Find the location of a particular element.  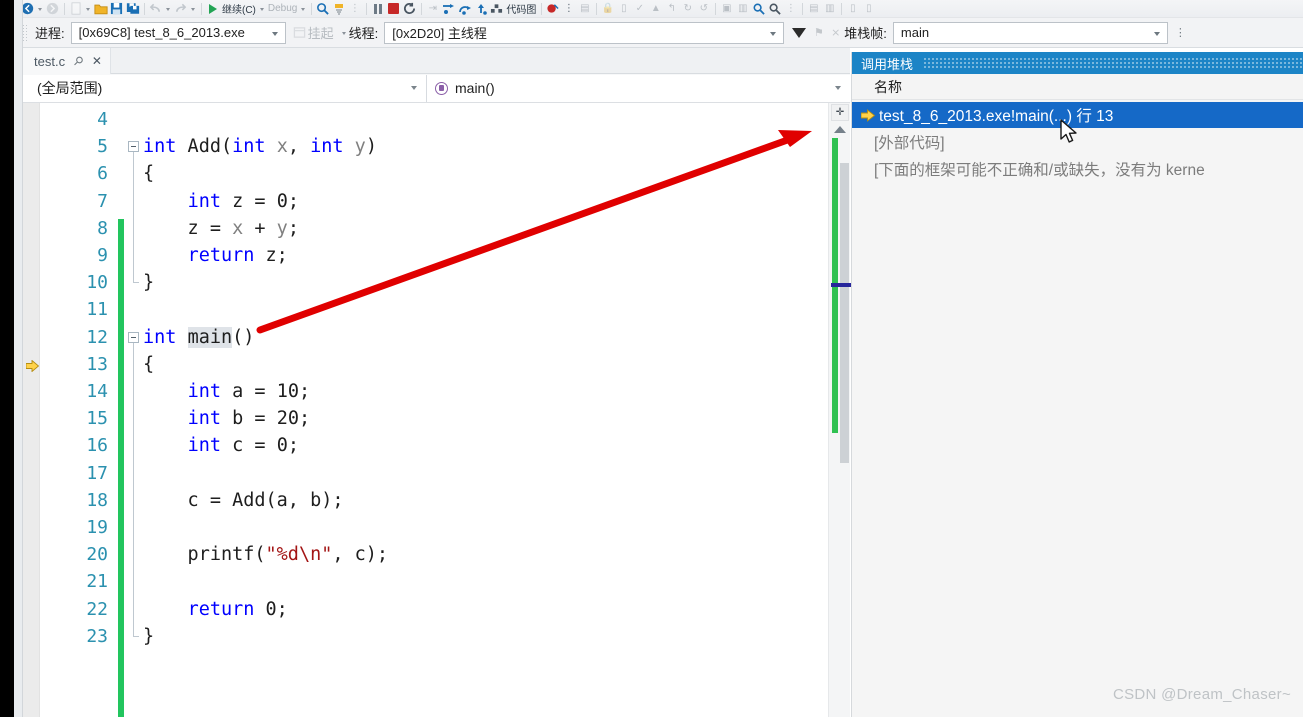

check-icon: ✓ is located at coordinates (639, 9).